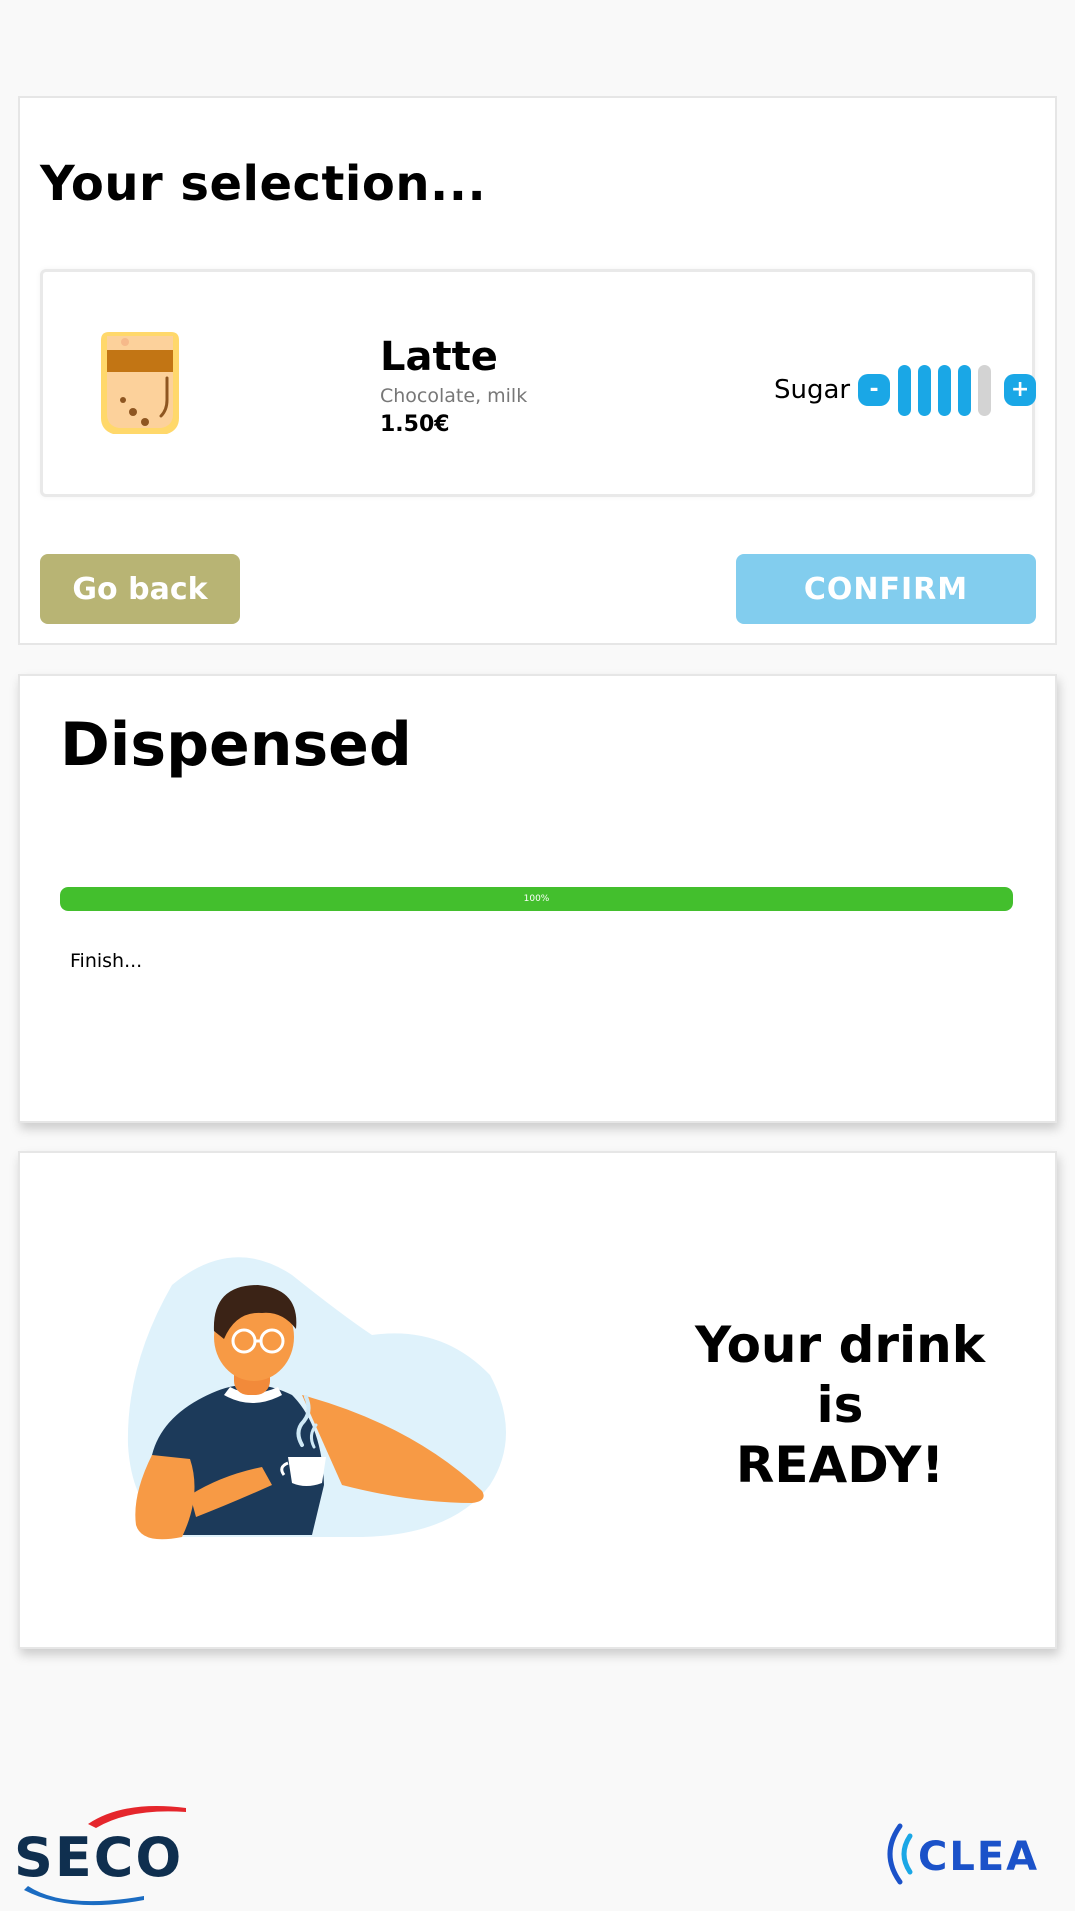  I want to click on ready-line-1: Your drink, so click(840, 1345).